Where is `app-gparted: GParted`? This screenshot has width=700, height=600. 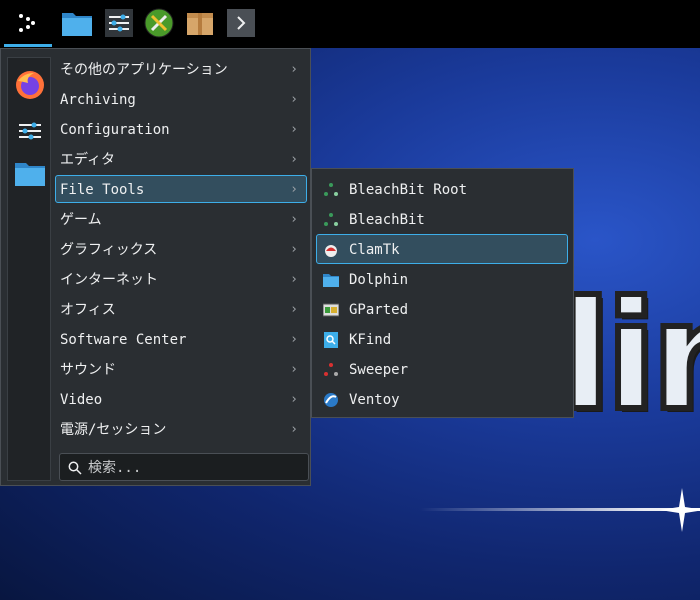
app-gparted: GParted is located at coordinates (442, 309).